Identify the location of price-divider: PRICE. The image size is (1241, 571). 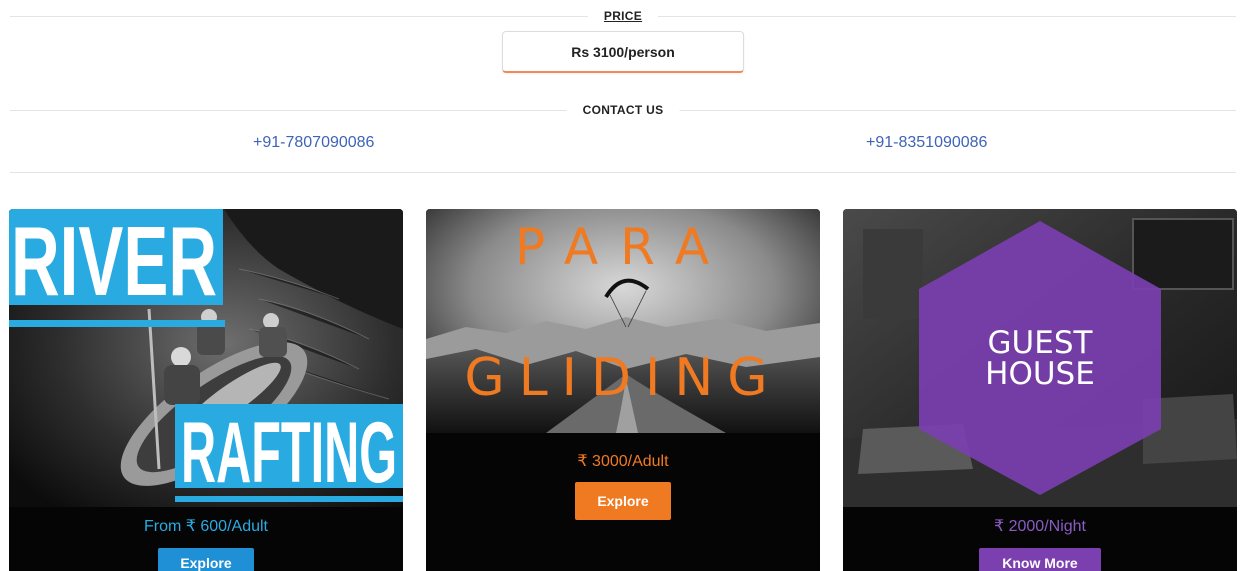
(623, 16).